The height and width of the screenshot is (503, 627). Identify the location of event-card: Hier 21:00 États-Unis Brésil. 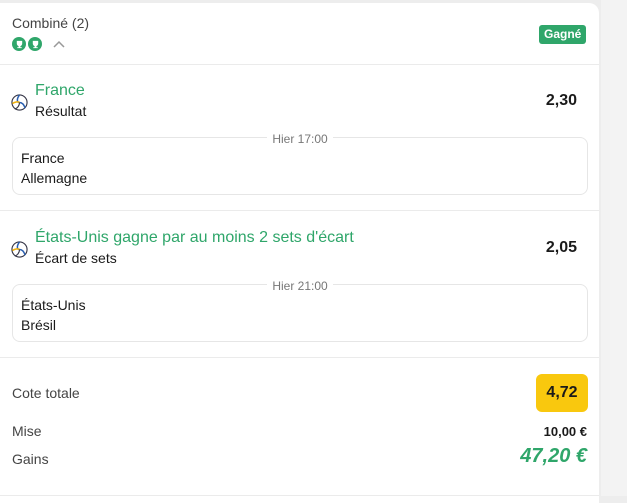
(300, 310).